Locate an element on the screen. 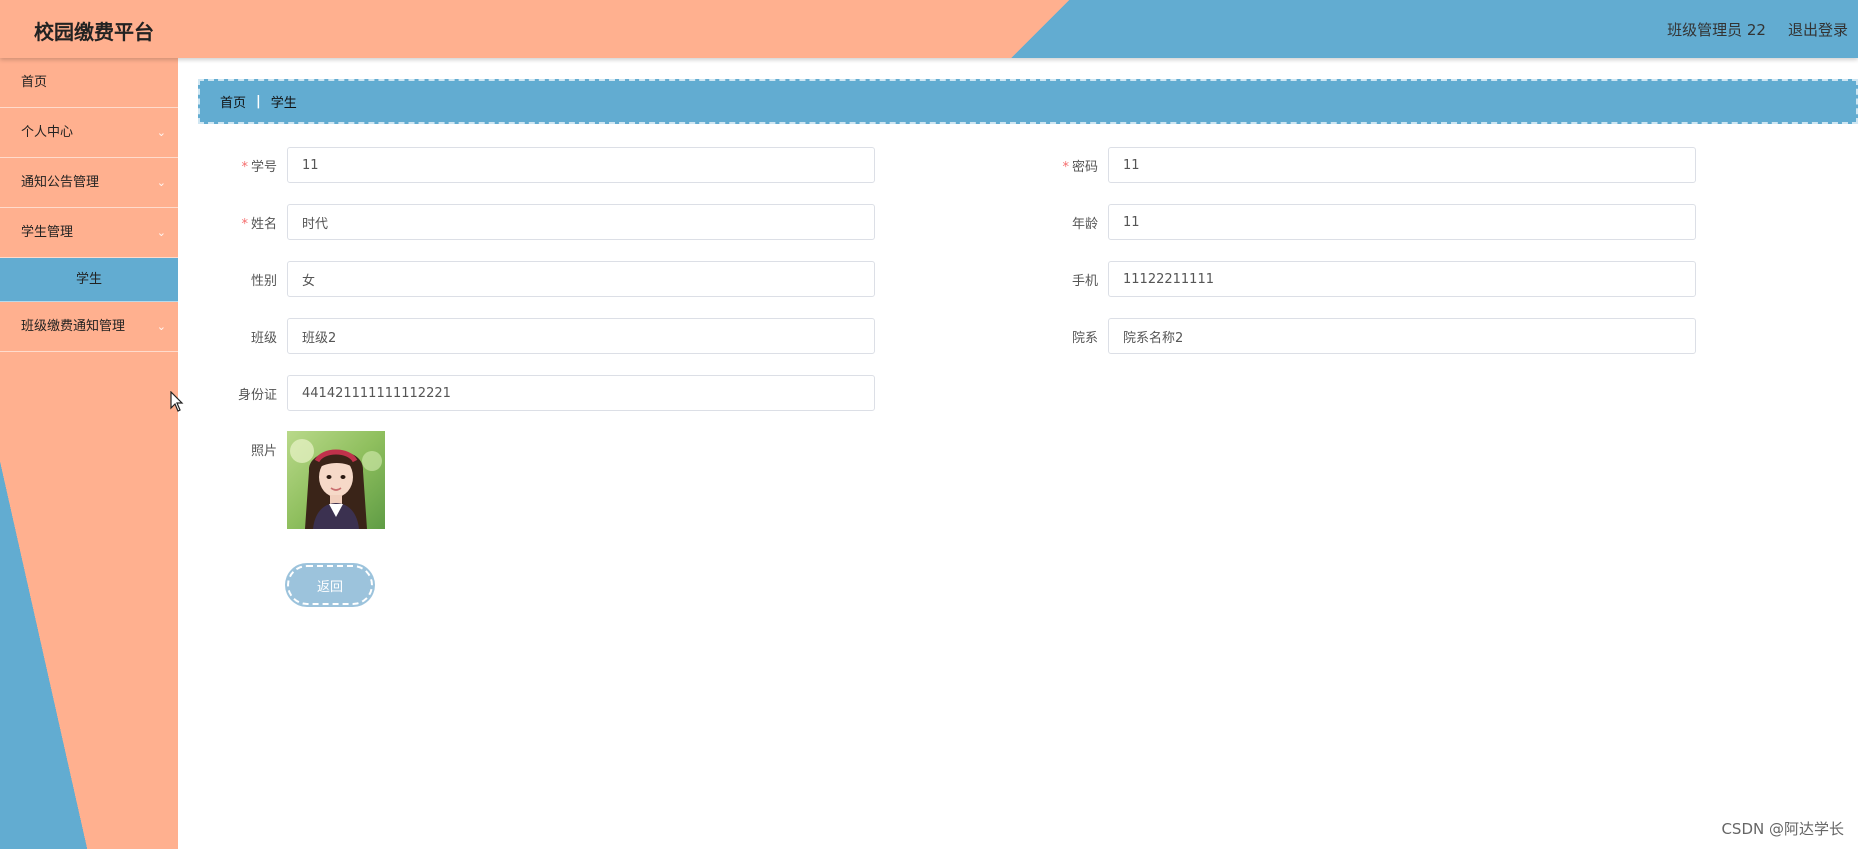  sidebar-item-label: 通知公告管理 is located at coordinates (60, 182).